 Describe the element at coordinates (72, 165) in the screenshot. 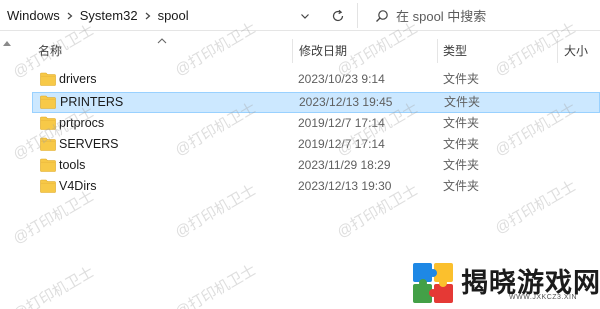

I see `file-name: tools` at that location.